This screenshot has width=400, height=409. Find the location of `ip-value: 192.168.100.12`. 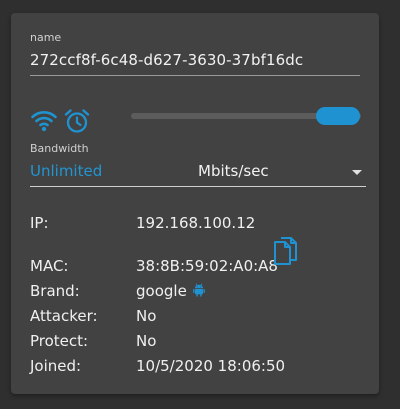

ip-value: 192.168.100.12 is located at coordinates (196, 223).